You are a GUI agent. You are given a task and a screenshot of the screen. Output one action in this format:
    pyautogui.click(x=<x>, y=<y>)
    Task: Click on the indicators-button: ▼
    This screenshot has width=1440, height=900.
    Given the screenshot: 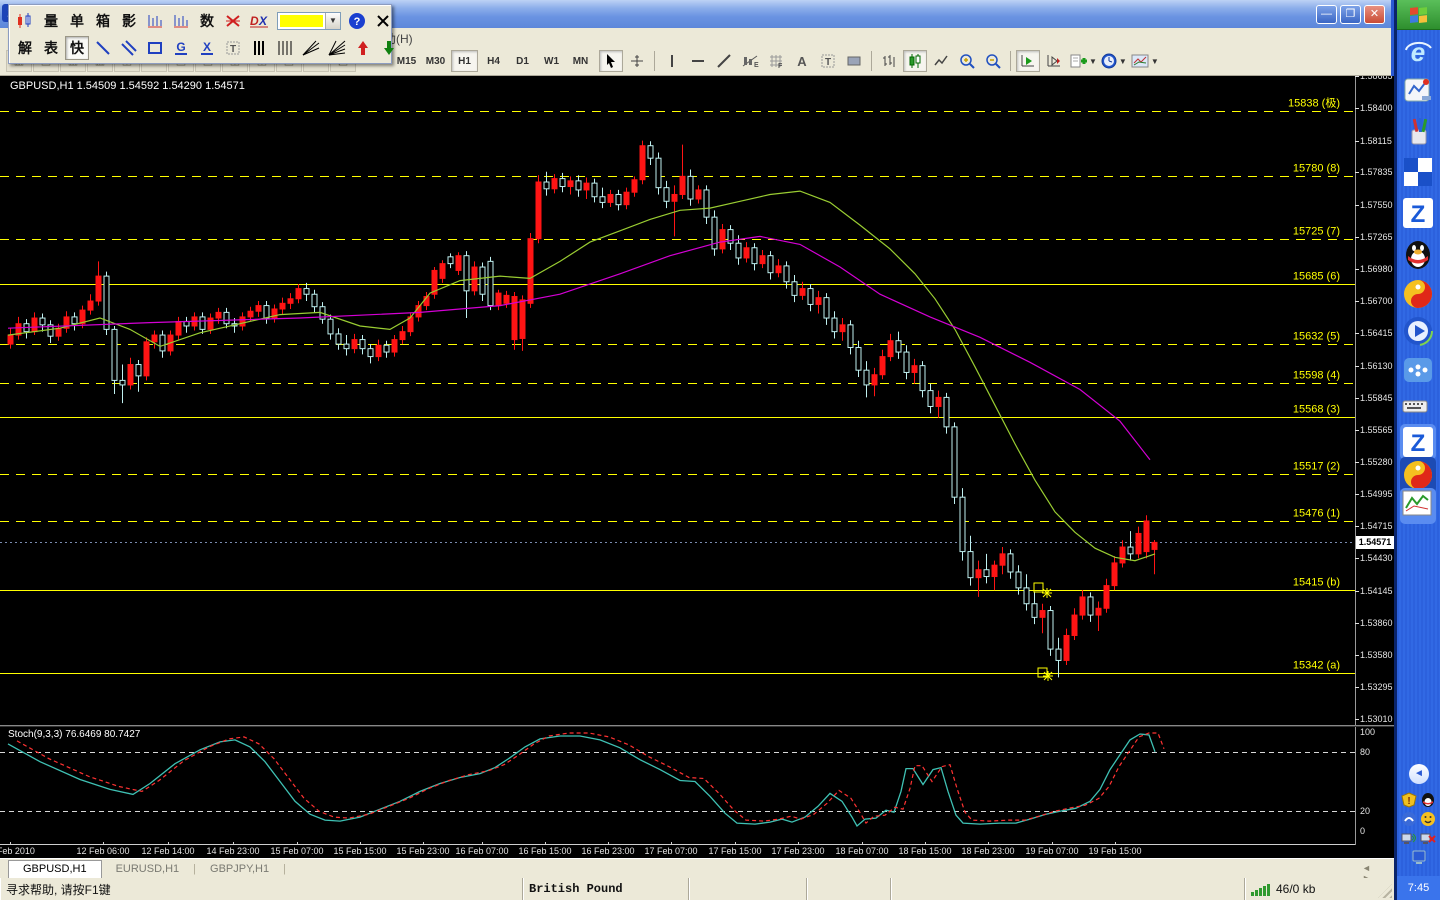 What is the action you would take?
    pyautogui.click(x=1083, y=61)
    